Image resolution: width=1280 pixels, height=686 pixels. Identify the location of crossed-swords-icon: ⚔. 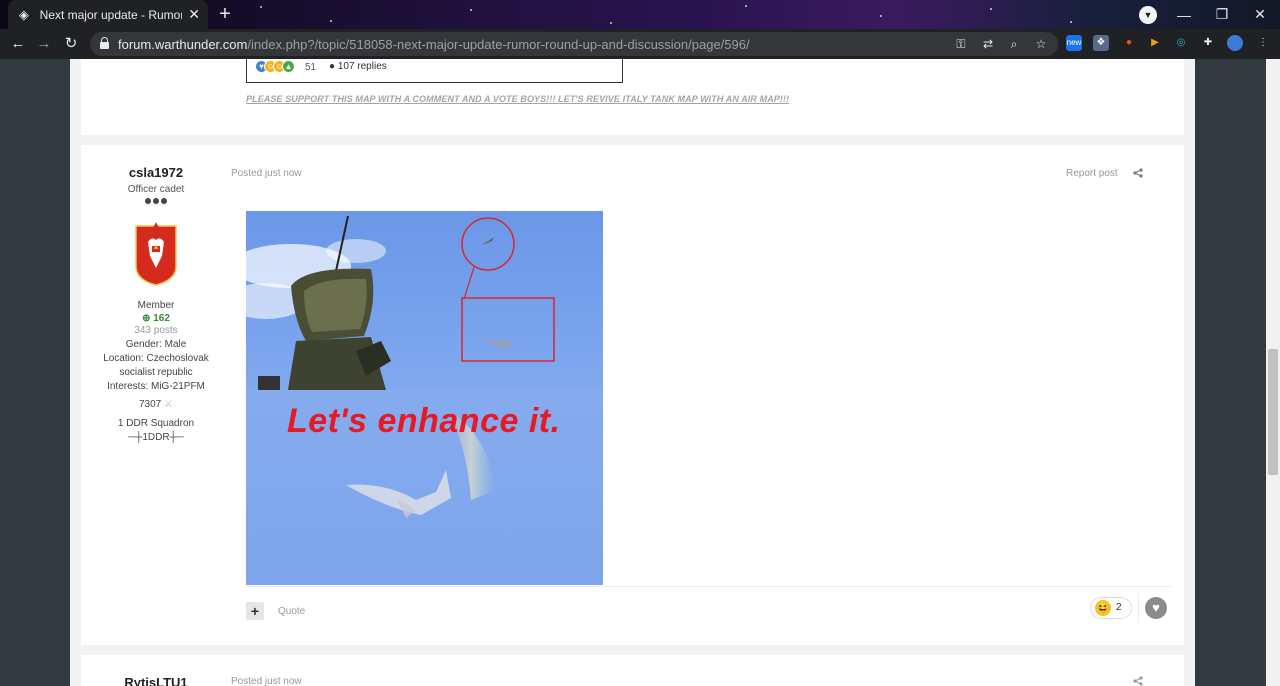
(168, 404).